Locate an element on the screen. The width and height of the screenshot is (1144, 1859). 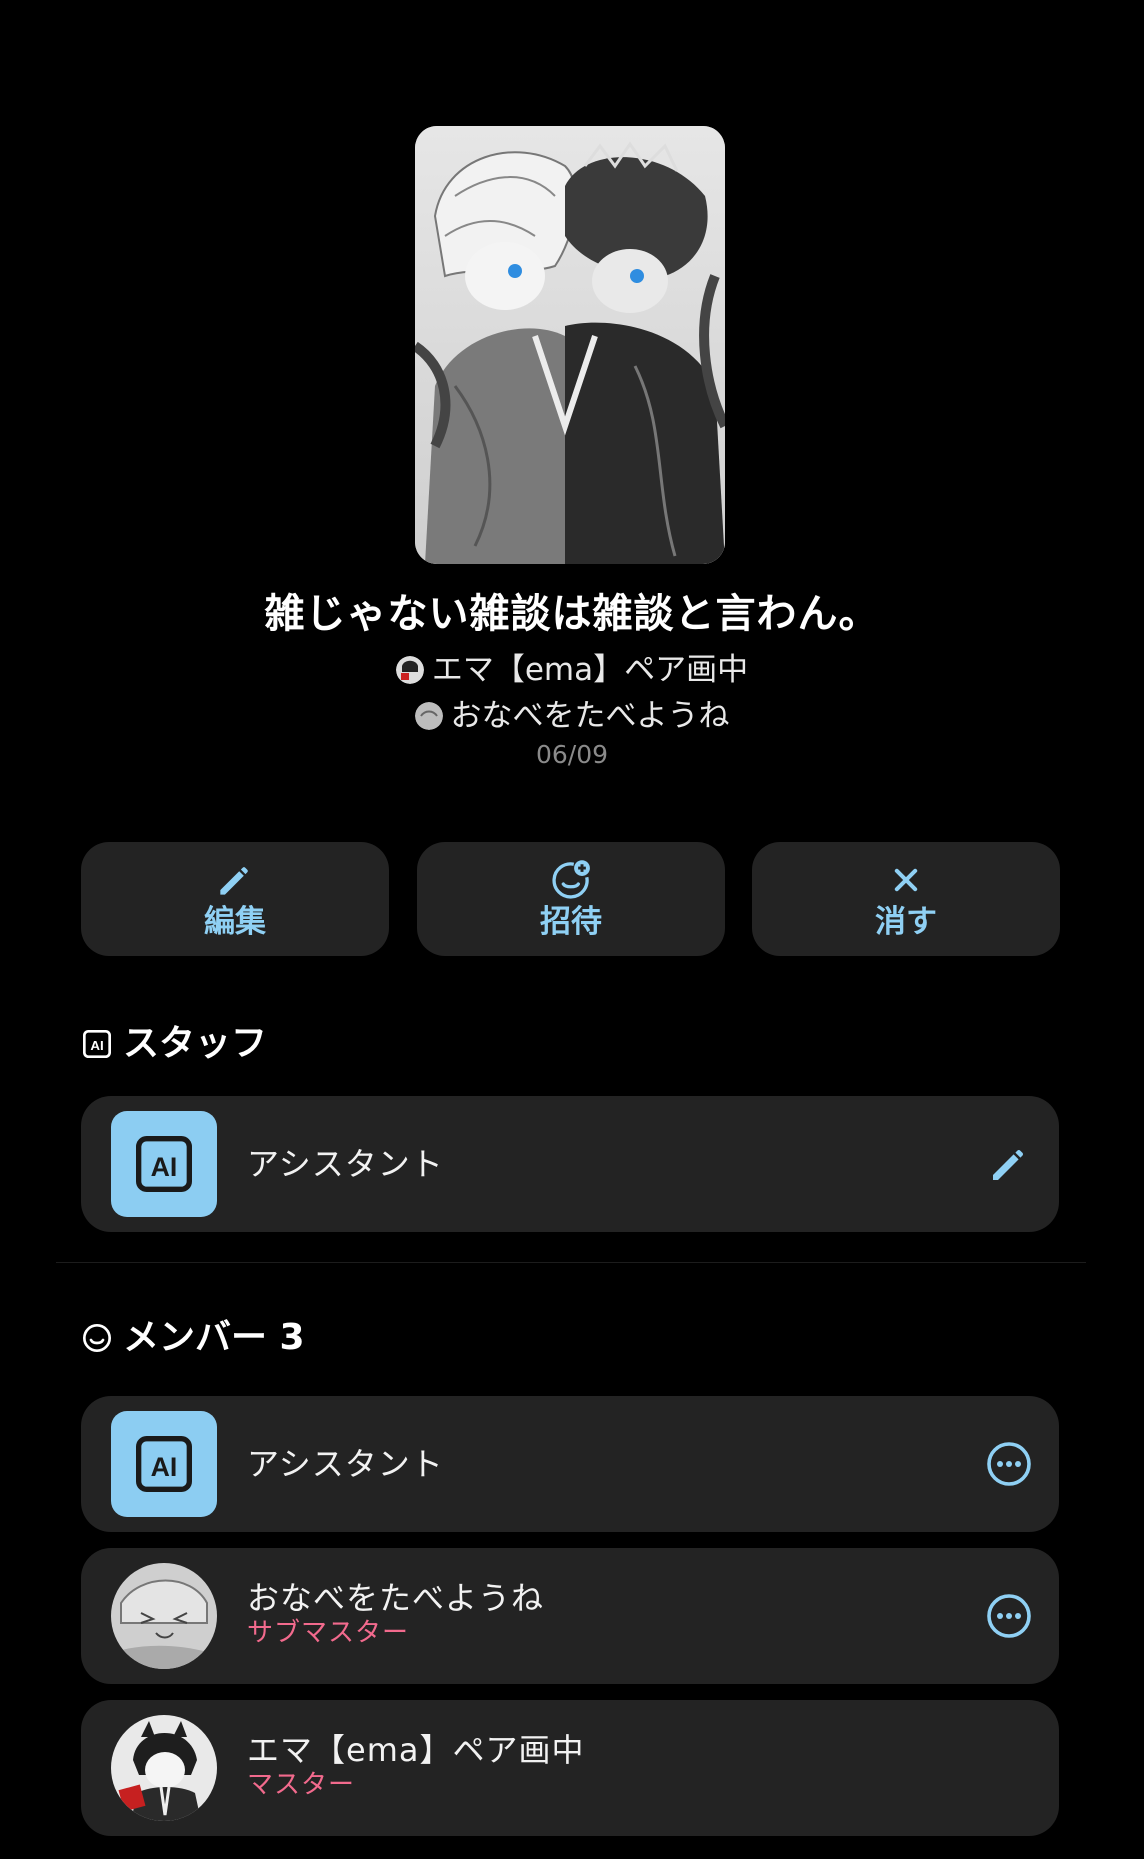
host-secondary: おなべをたべようね is located at coordinates (572, 716).